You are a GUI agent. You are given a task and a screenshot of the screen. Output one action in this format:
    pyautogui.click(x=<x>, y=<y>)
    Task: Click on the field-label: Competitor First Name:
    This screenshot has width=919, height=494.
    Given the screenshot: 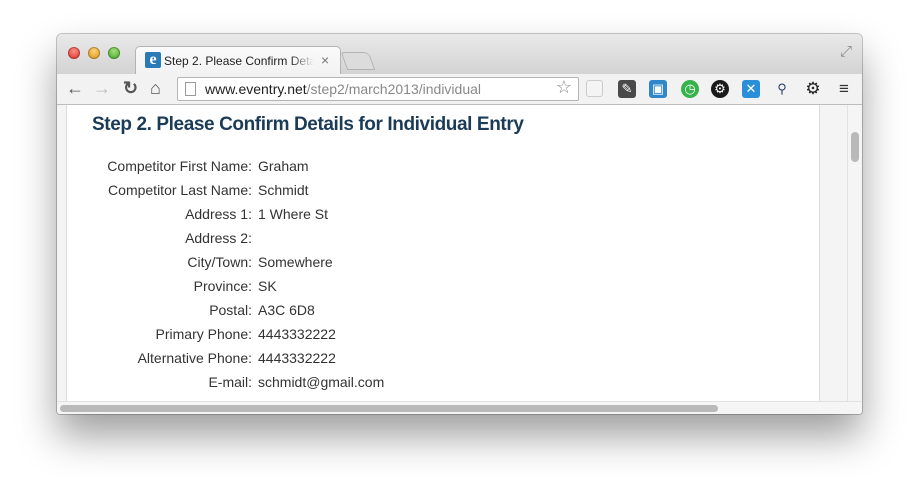 What is the action you would take?
    pyautogui.click(x=179, y=166)
    